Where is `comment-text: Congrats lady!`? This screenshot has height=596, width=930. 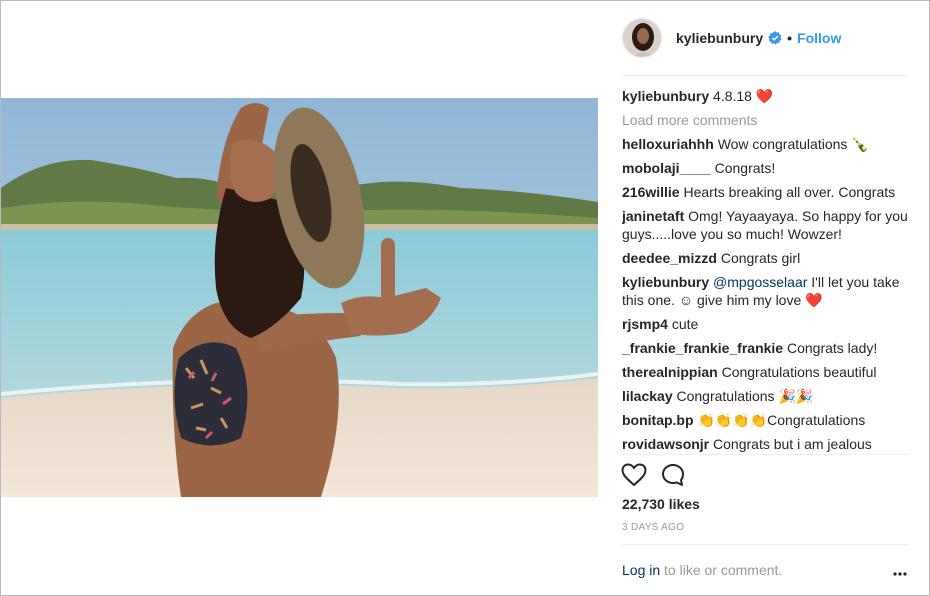 comment-text: Congrats lady! is located at coordinates (832, 348).